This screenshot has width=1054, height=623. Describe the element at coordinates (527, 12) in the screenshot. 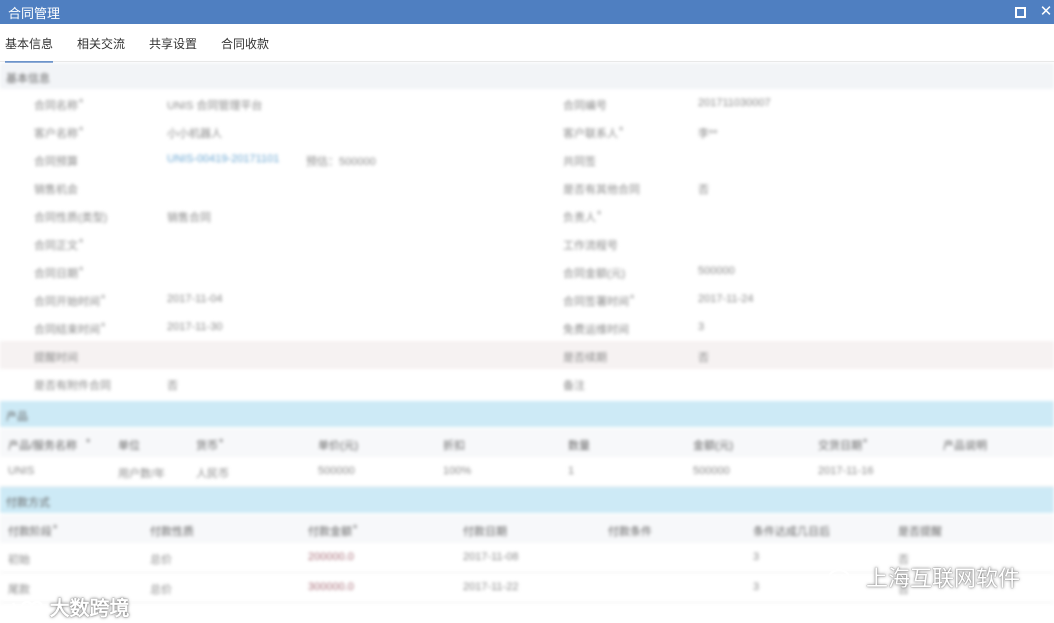

I see `window-titlebar: 合同管理 ✕` at that location.